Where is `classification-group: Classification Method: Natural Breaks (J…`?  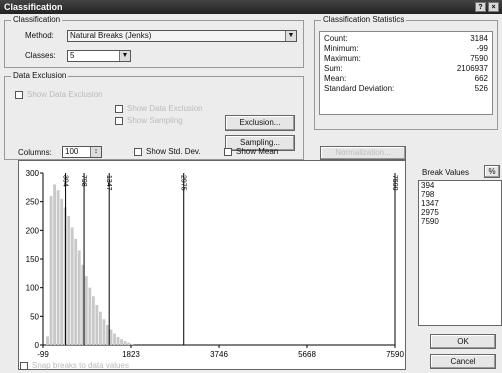
classification-group: Classification Method: Natural Breaks (J… is located at coordinates (154, 41).